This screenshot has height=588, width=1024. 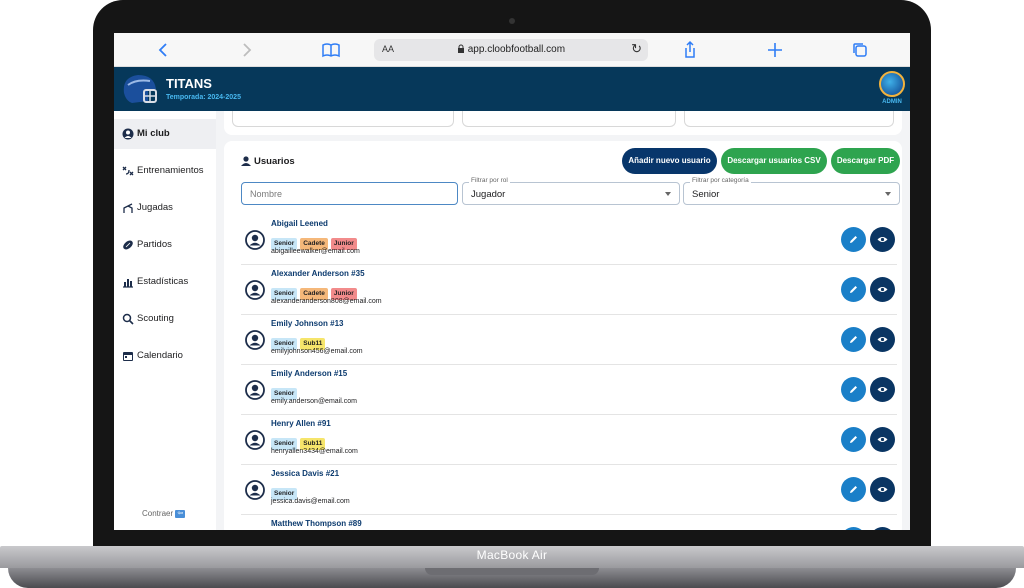 I want to click on url-text: app.cloobfootball.com, so click(x=516, y=49).